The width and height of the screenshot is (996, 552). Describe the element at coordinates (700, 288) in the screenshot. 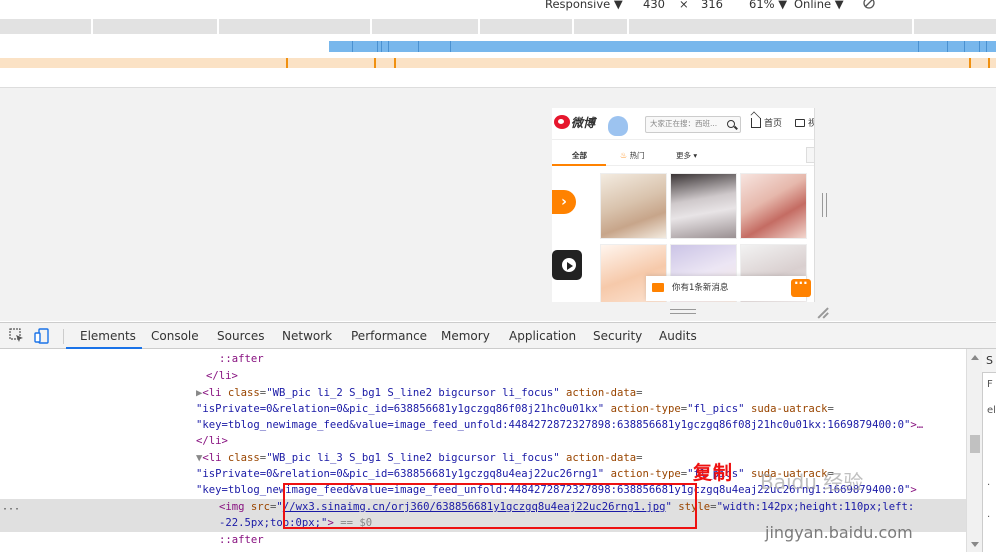

I see `toast-text: 你有1条新消息` at that location.